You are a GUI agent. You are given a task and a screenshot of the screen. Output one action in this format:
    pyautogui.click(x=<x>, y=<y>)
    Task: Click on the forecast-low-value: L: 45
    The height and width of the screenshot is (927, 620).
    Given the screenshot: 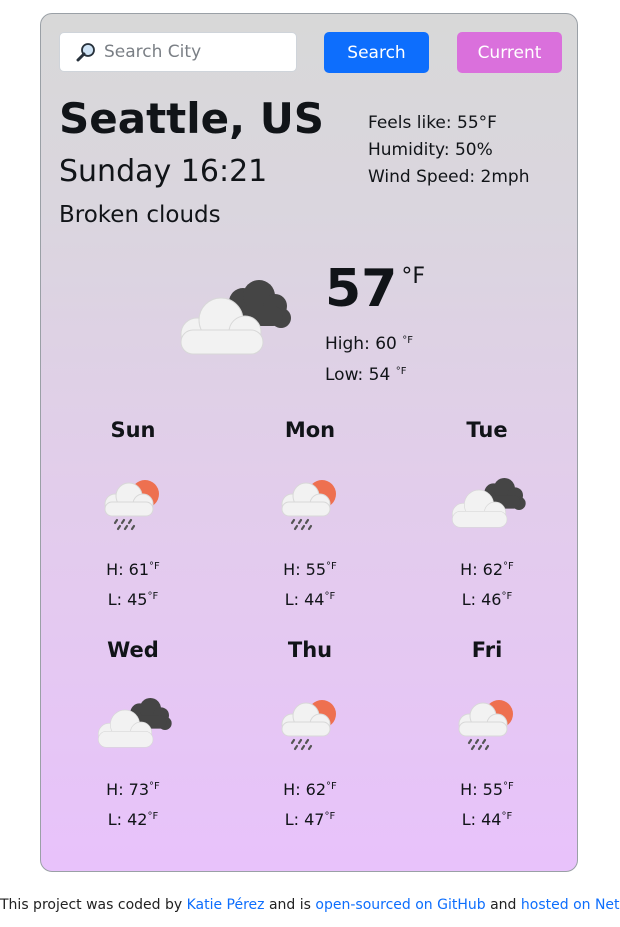 What is the action you would take?
    pyautogui.click(x=127, y=599)
    